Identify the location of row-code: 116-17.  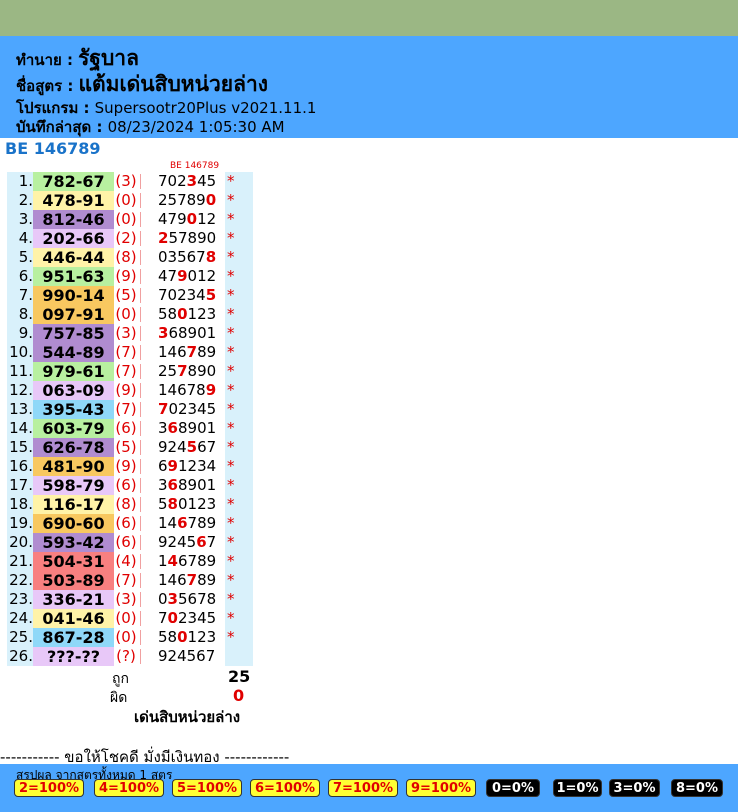
(73, 504).